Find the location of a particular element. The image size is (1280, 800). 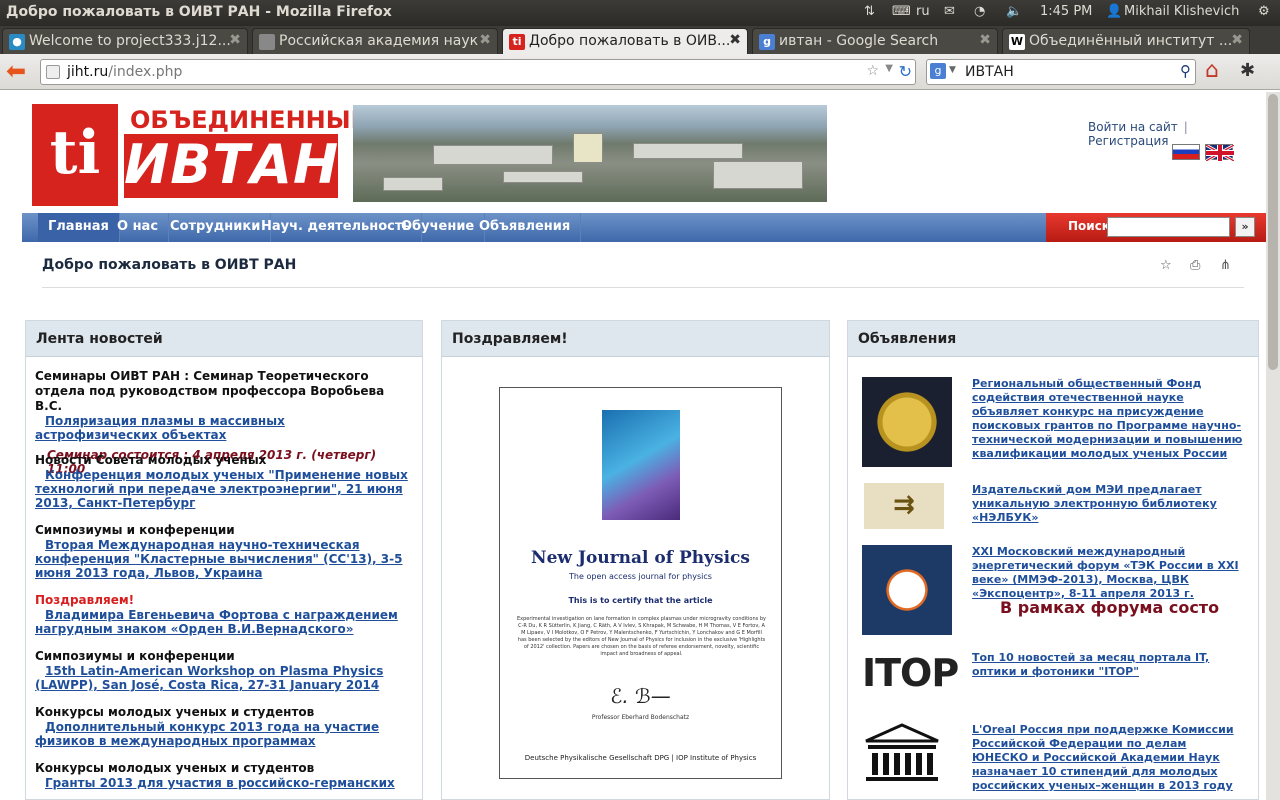

tek-logo-icon is located at coordinates (907, 590).